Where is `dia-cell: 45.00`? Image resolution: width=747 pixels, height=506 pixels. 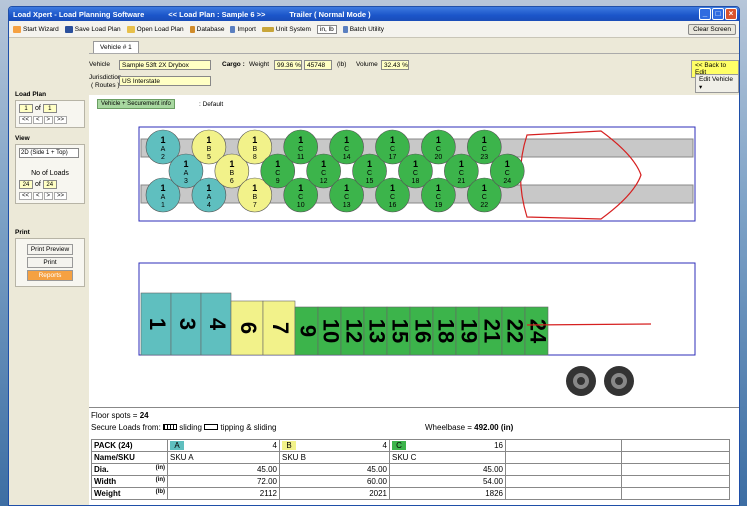
dia-cell: 45.00 is located at coordinates (334, 469).